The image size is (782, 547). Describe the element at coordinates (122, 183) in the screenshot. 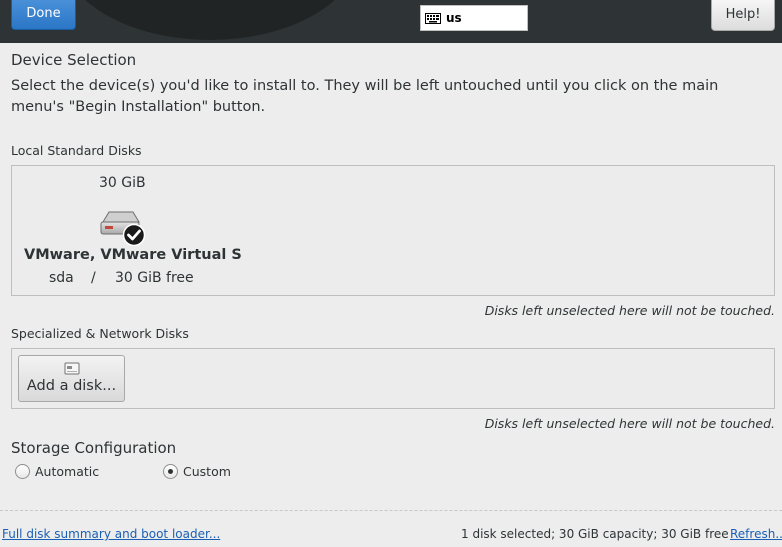

I see `disk-size: 30 GiB` at that location.